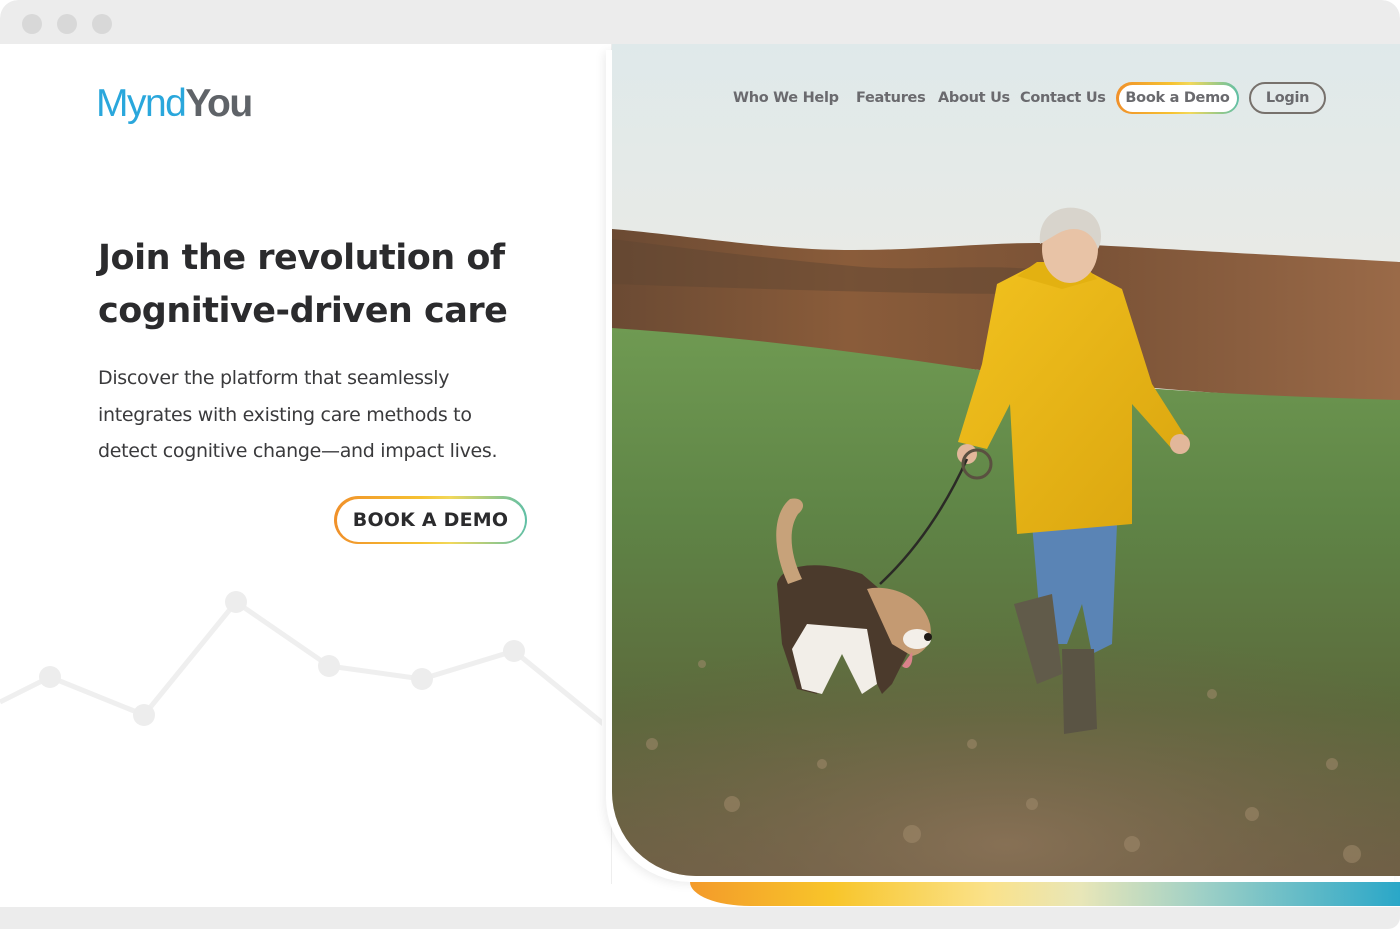 This screenshot has width=1400, height=929. I want to click on window-titlebar, so click(700, 22).